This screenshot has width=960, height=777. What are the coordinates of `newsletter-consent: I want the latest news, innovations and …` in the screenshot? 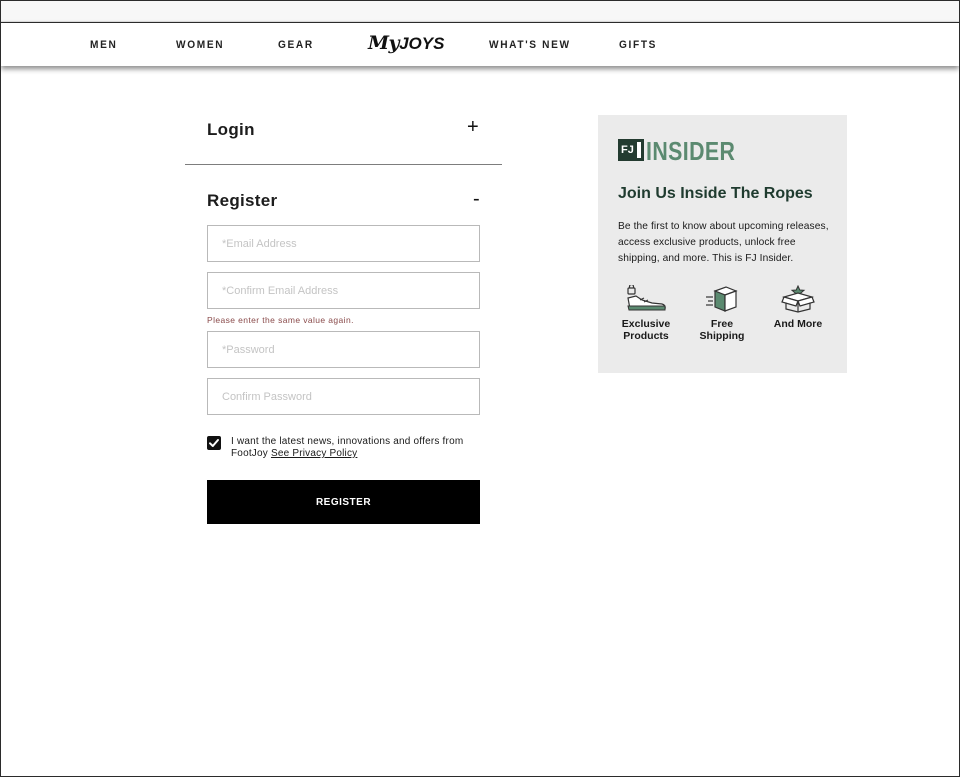 It's located at (356, 448).